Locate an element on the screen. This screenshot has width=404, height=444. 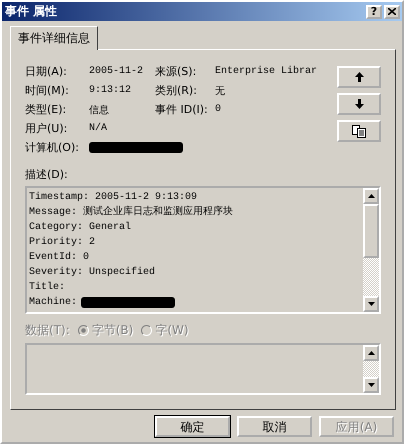
dialog-button: 取消 is located at coordinates (274, 426).